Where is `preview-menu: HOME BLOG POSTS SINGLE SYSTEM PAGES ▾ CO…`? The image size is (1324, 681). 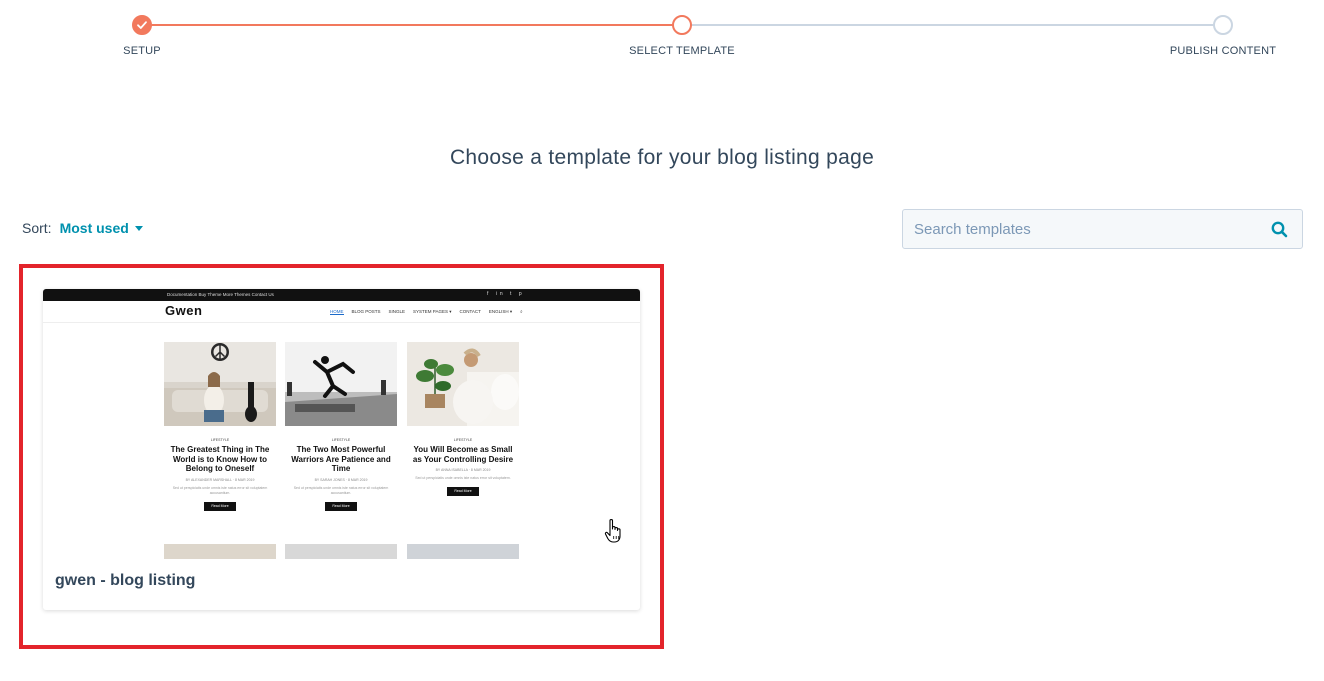 preview-menu: HOME BLOG POSTS SINGLE SYSTEM PAGES ▾ CO… is located at coordinates (426, 312).